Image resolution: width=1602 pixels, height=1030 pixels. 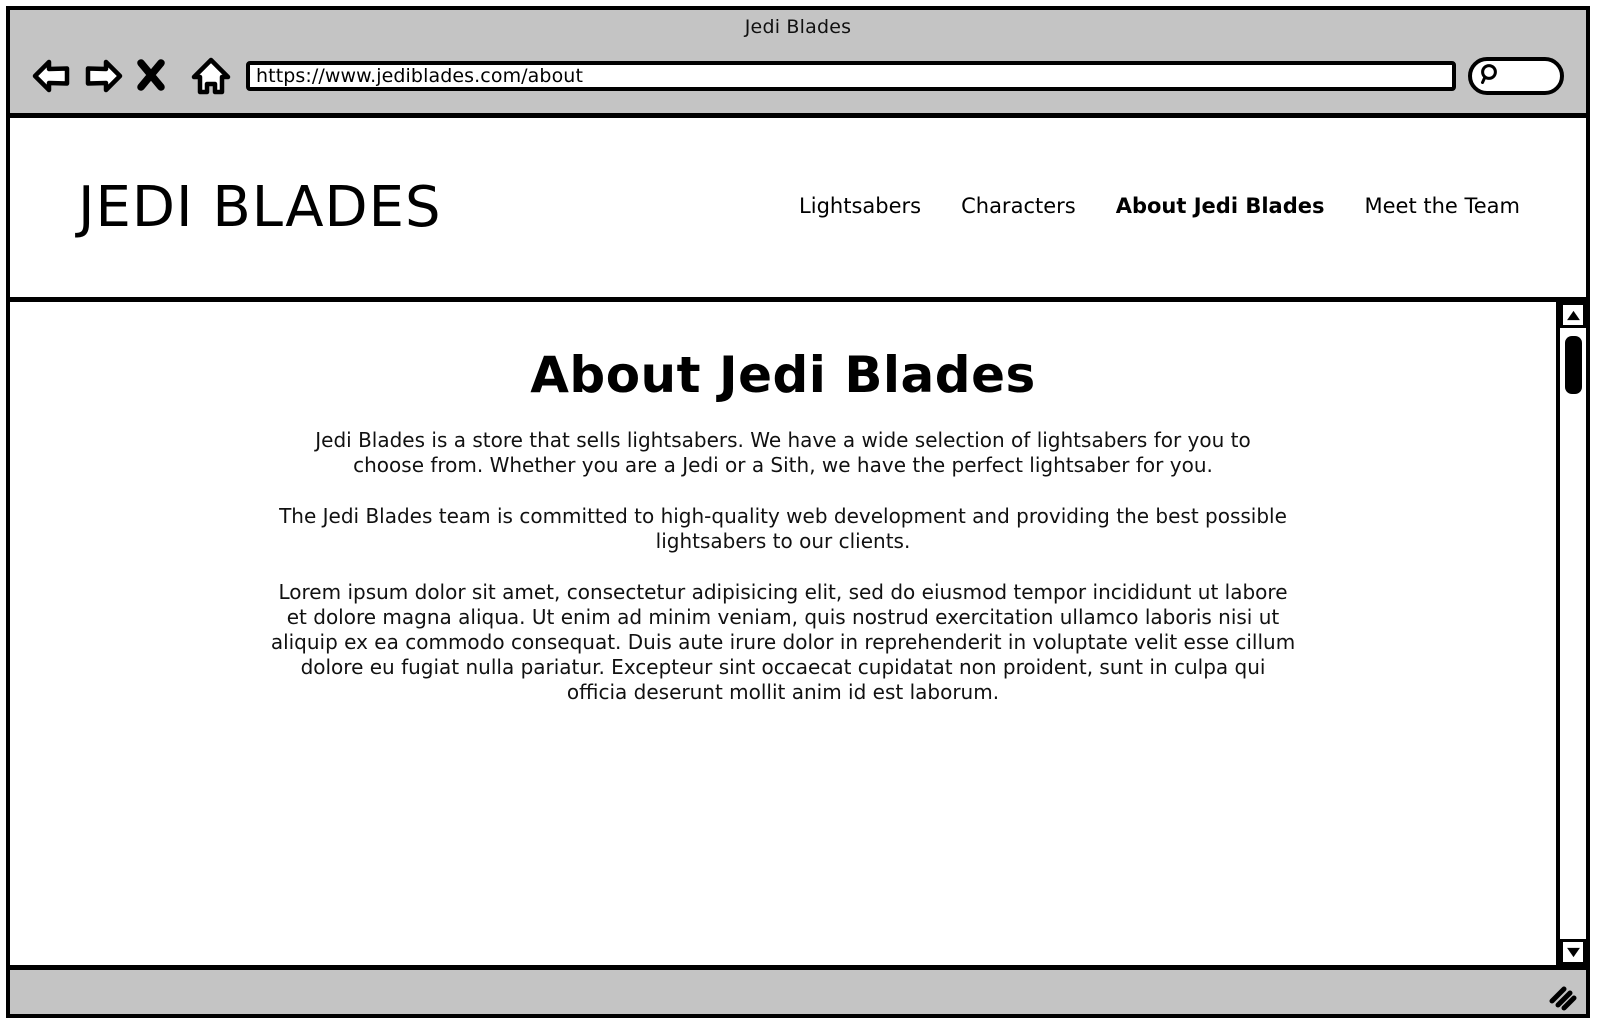 I want to click on scroll-up-button, so click(x=1573, y=315).